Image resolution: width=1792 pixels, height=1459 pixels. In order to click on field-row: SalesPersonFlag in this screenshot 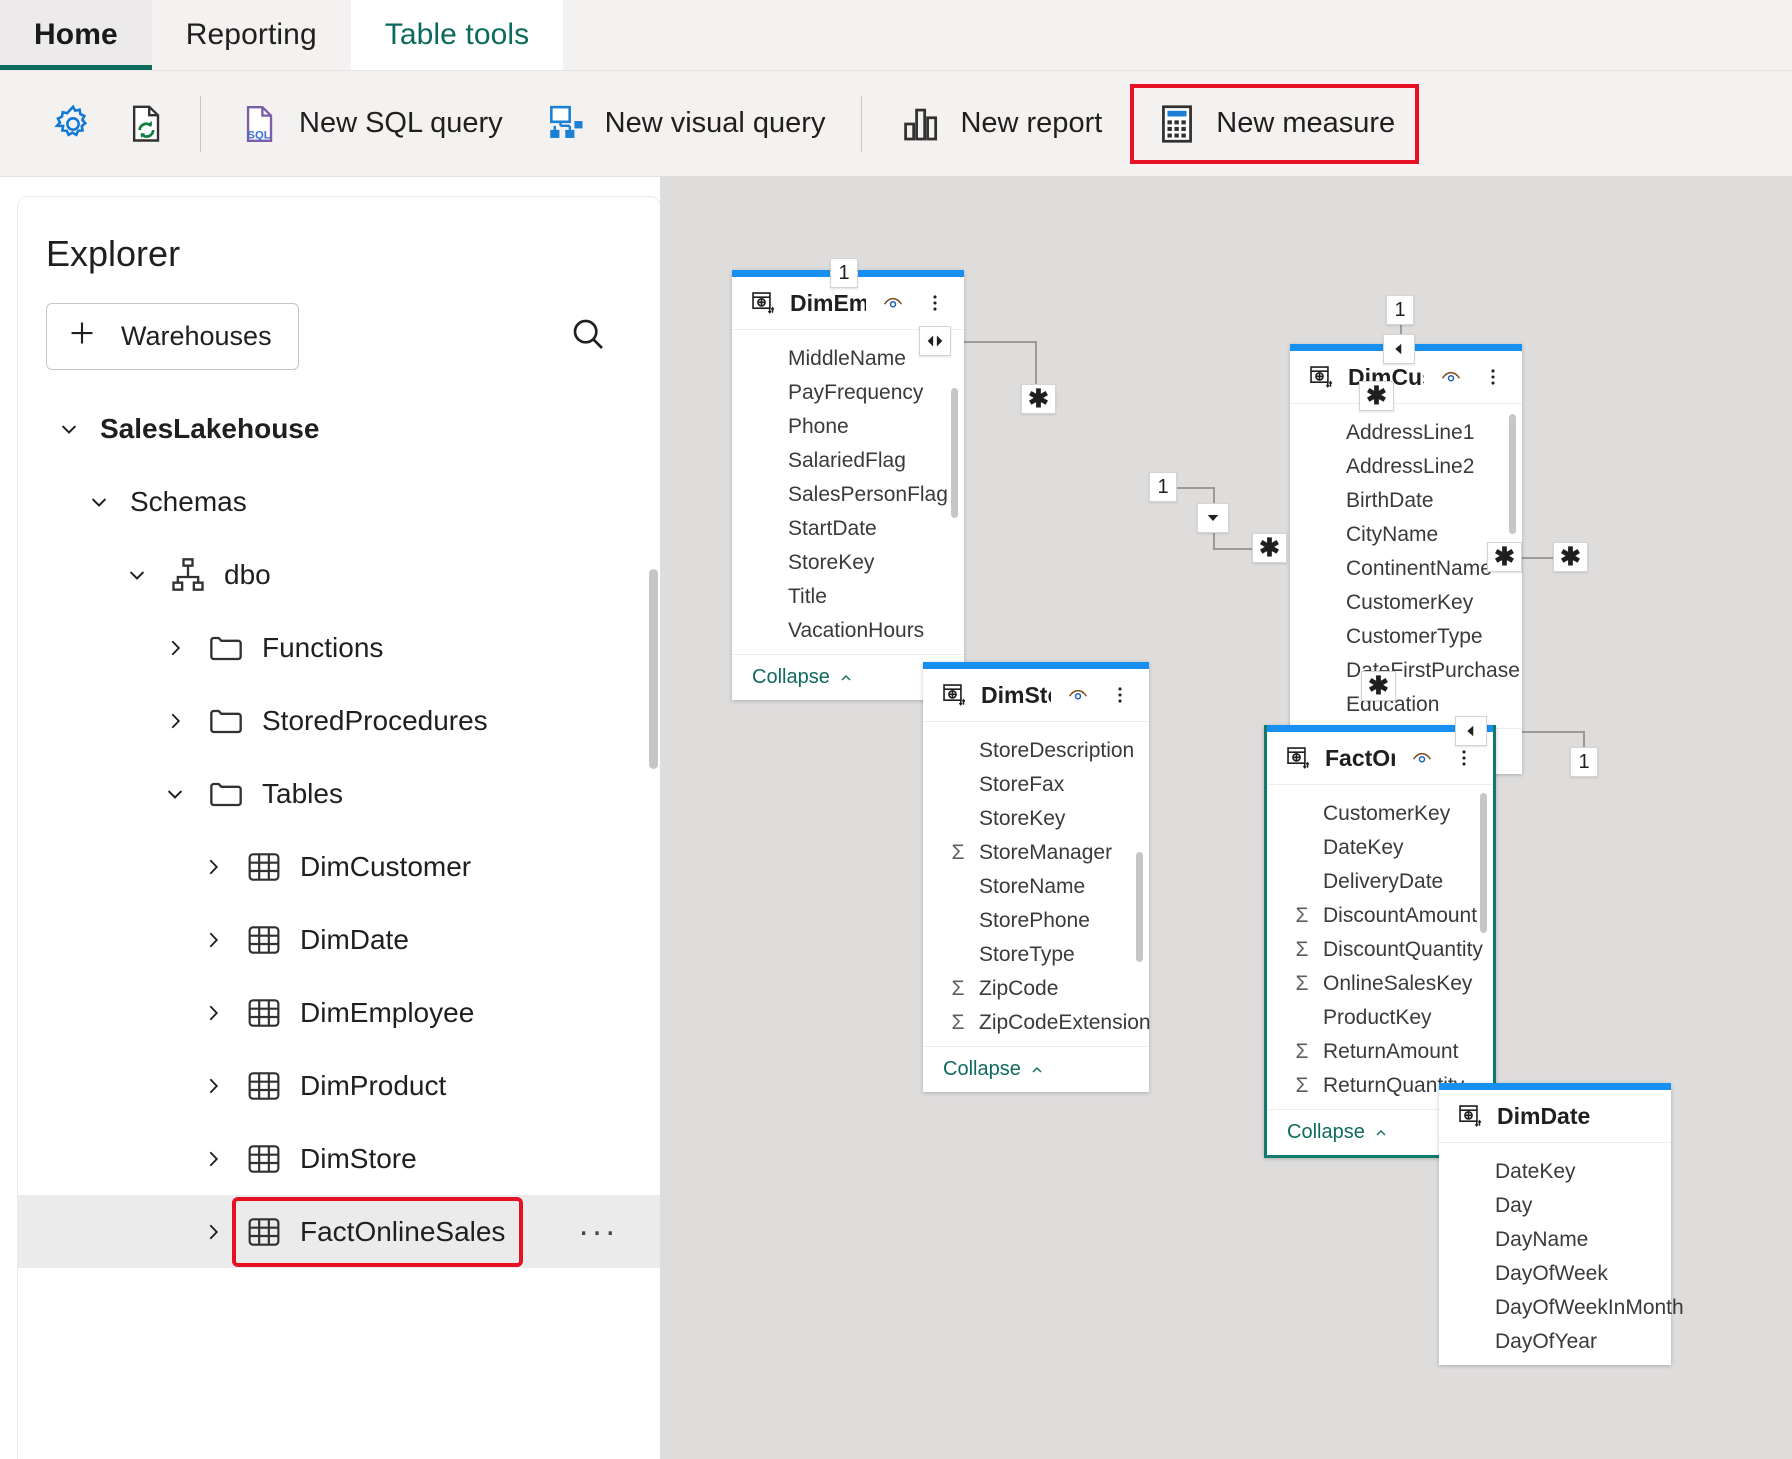, I will do `click(848, 495)`.